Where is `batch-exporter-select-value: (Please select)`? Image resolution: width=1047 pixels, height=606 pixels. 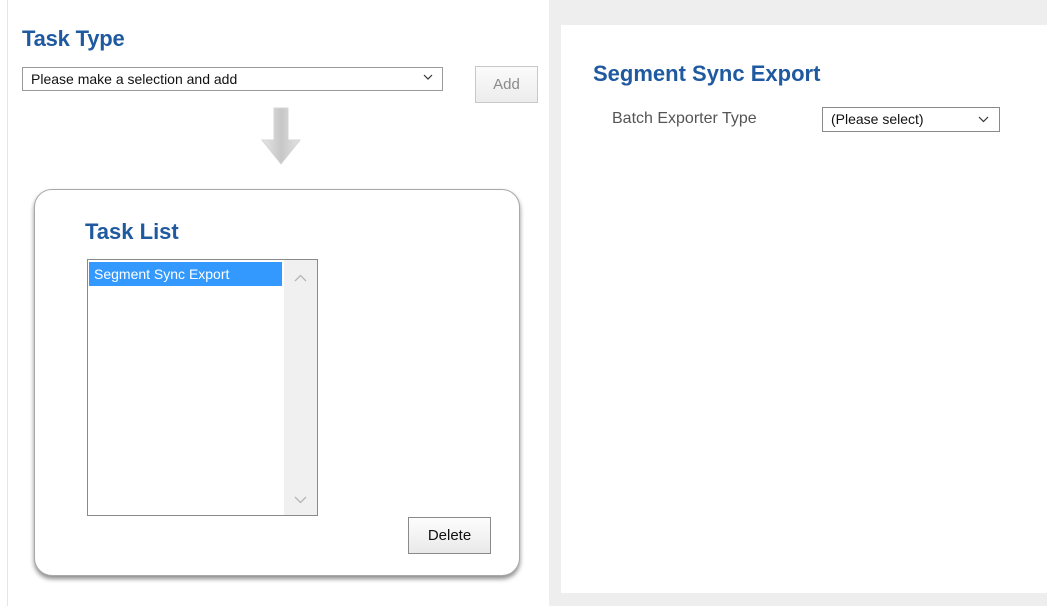
batch-exporter-select-value: (Please select) is located at coordinates (877, 119).